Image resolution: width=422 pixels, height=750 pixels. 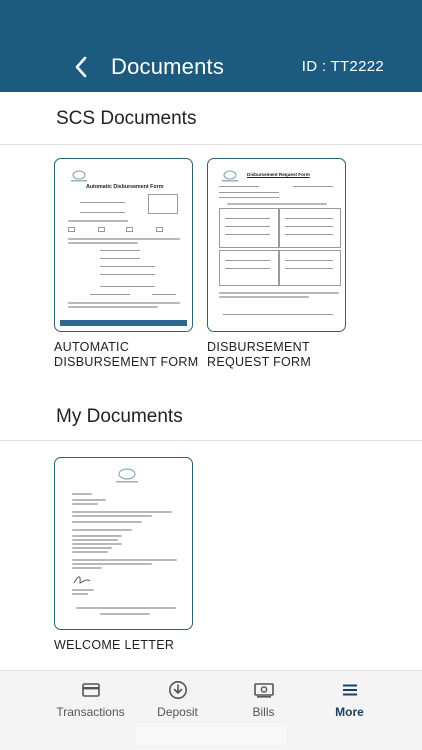 I want to click on document-thumbnail-disbursement-request: Disbursement Request Form, so click(x=276, y=245).